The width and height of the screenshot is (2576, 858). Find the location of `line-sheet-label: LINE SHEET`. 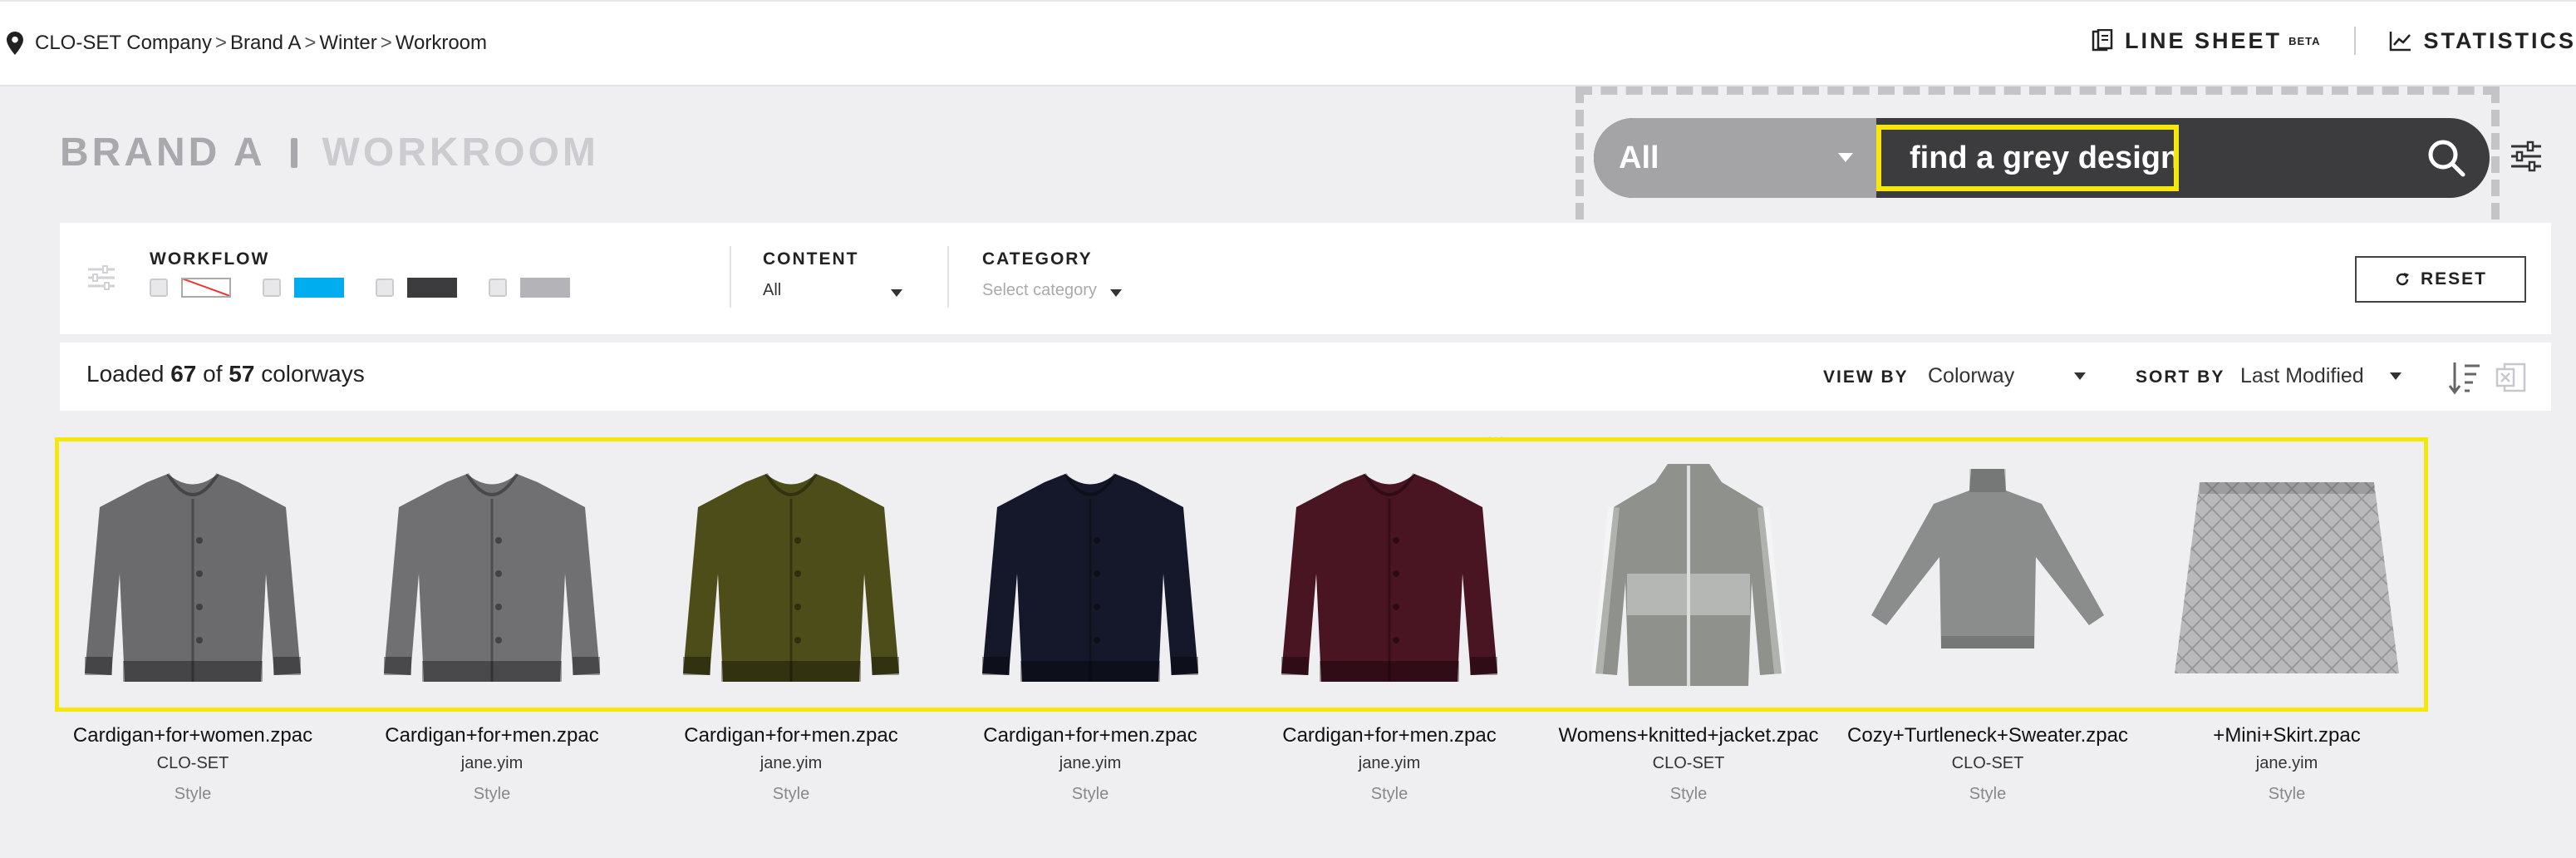

line-sheet-label: LINE SHEET is located at coordinates (2204, 40).